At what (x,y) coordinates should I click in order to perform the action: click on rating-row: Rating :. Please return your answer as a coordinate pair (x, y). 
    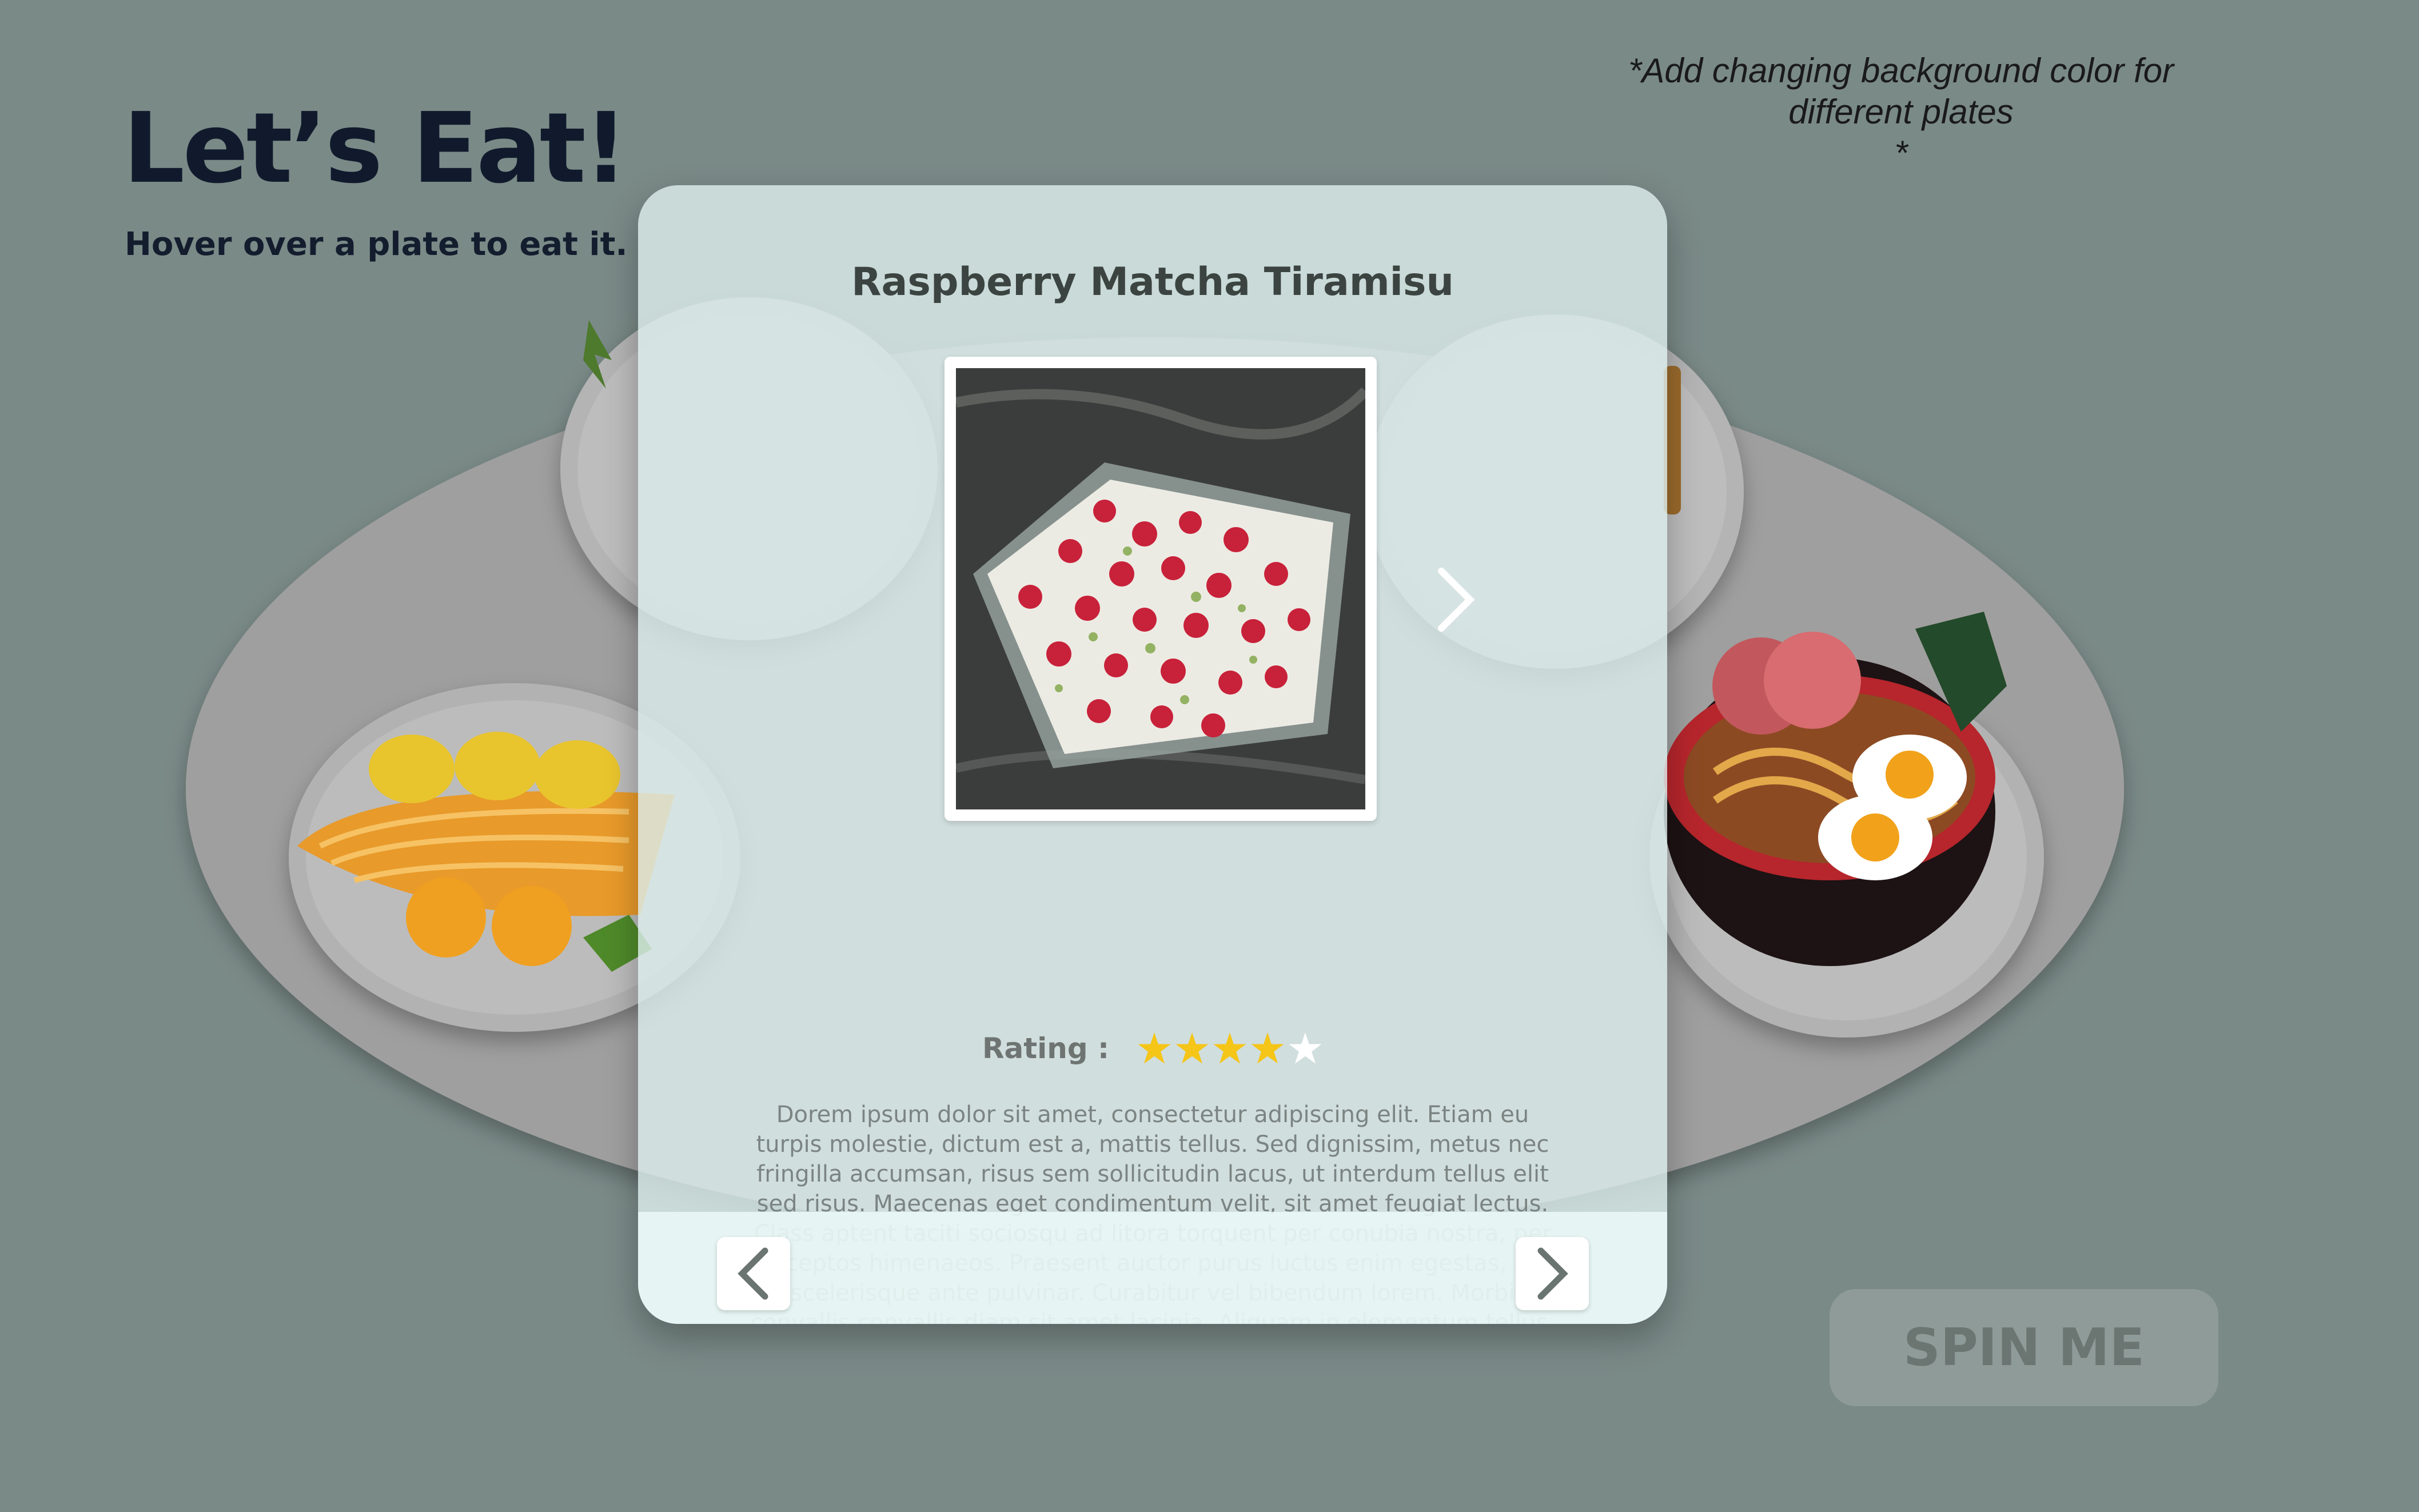
    Looking at the image, I should click on (1152, 1049).